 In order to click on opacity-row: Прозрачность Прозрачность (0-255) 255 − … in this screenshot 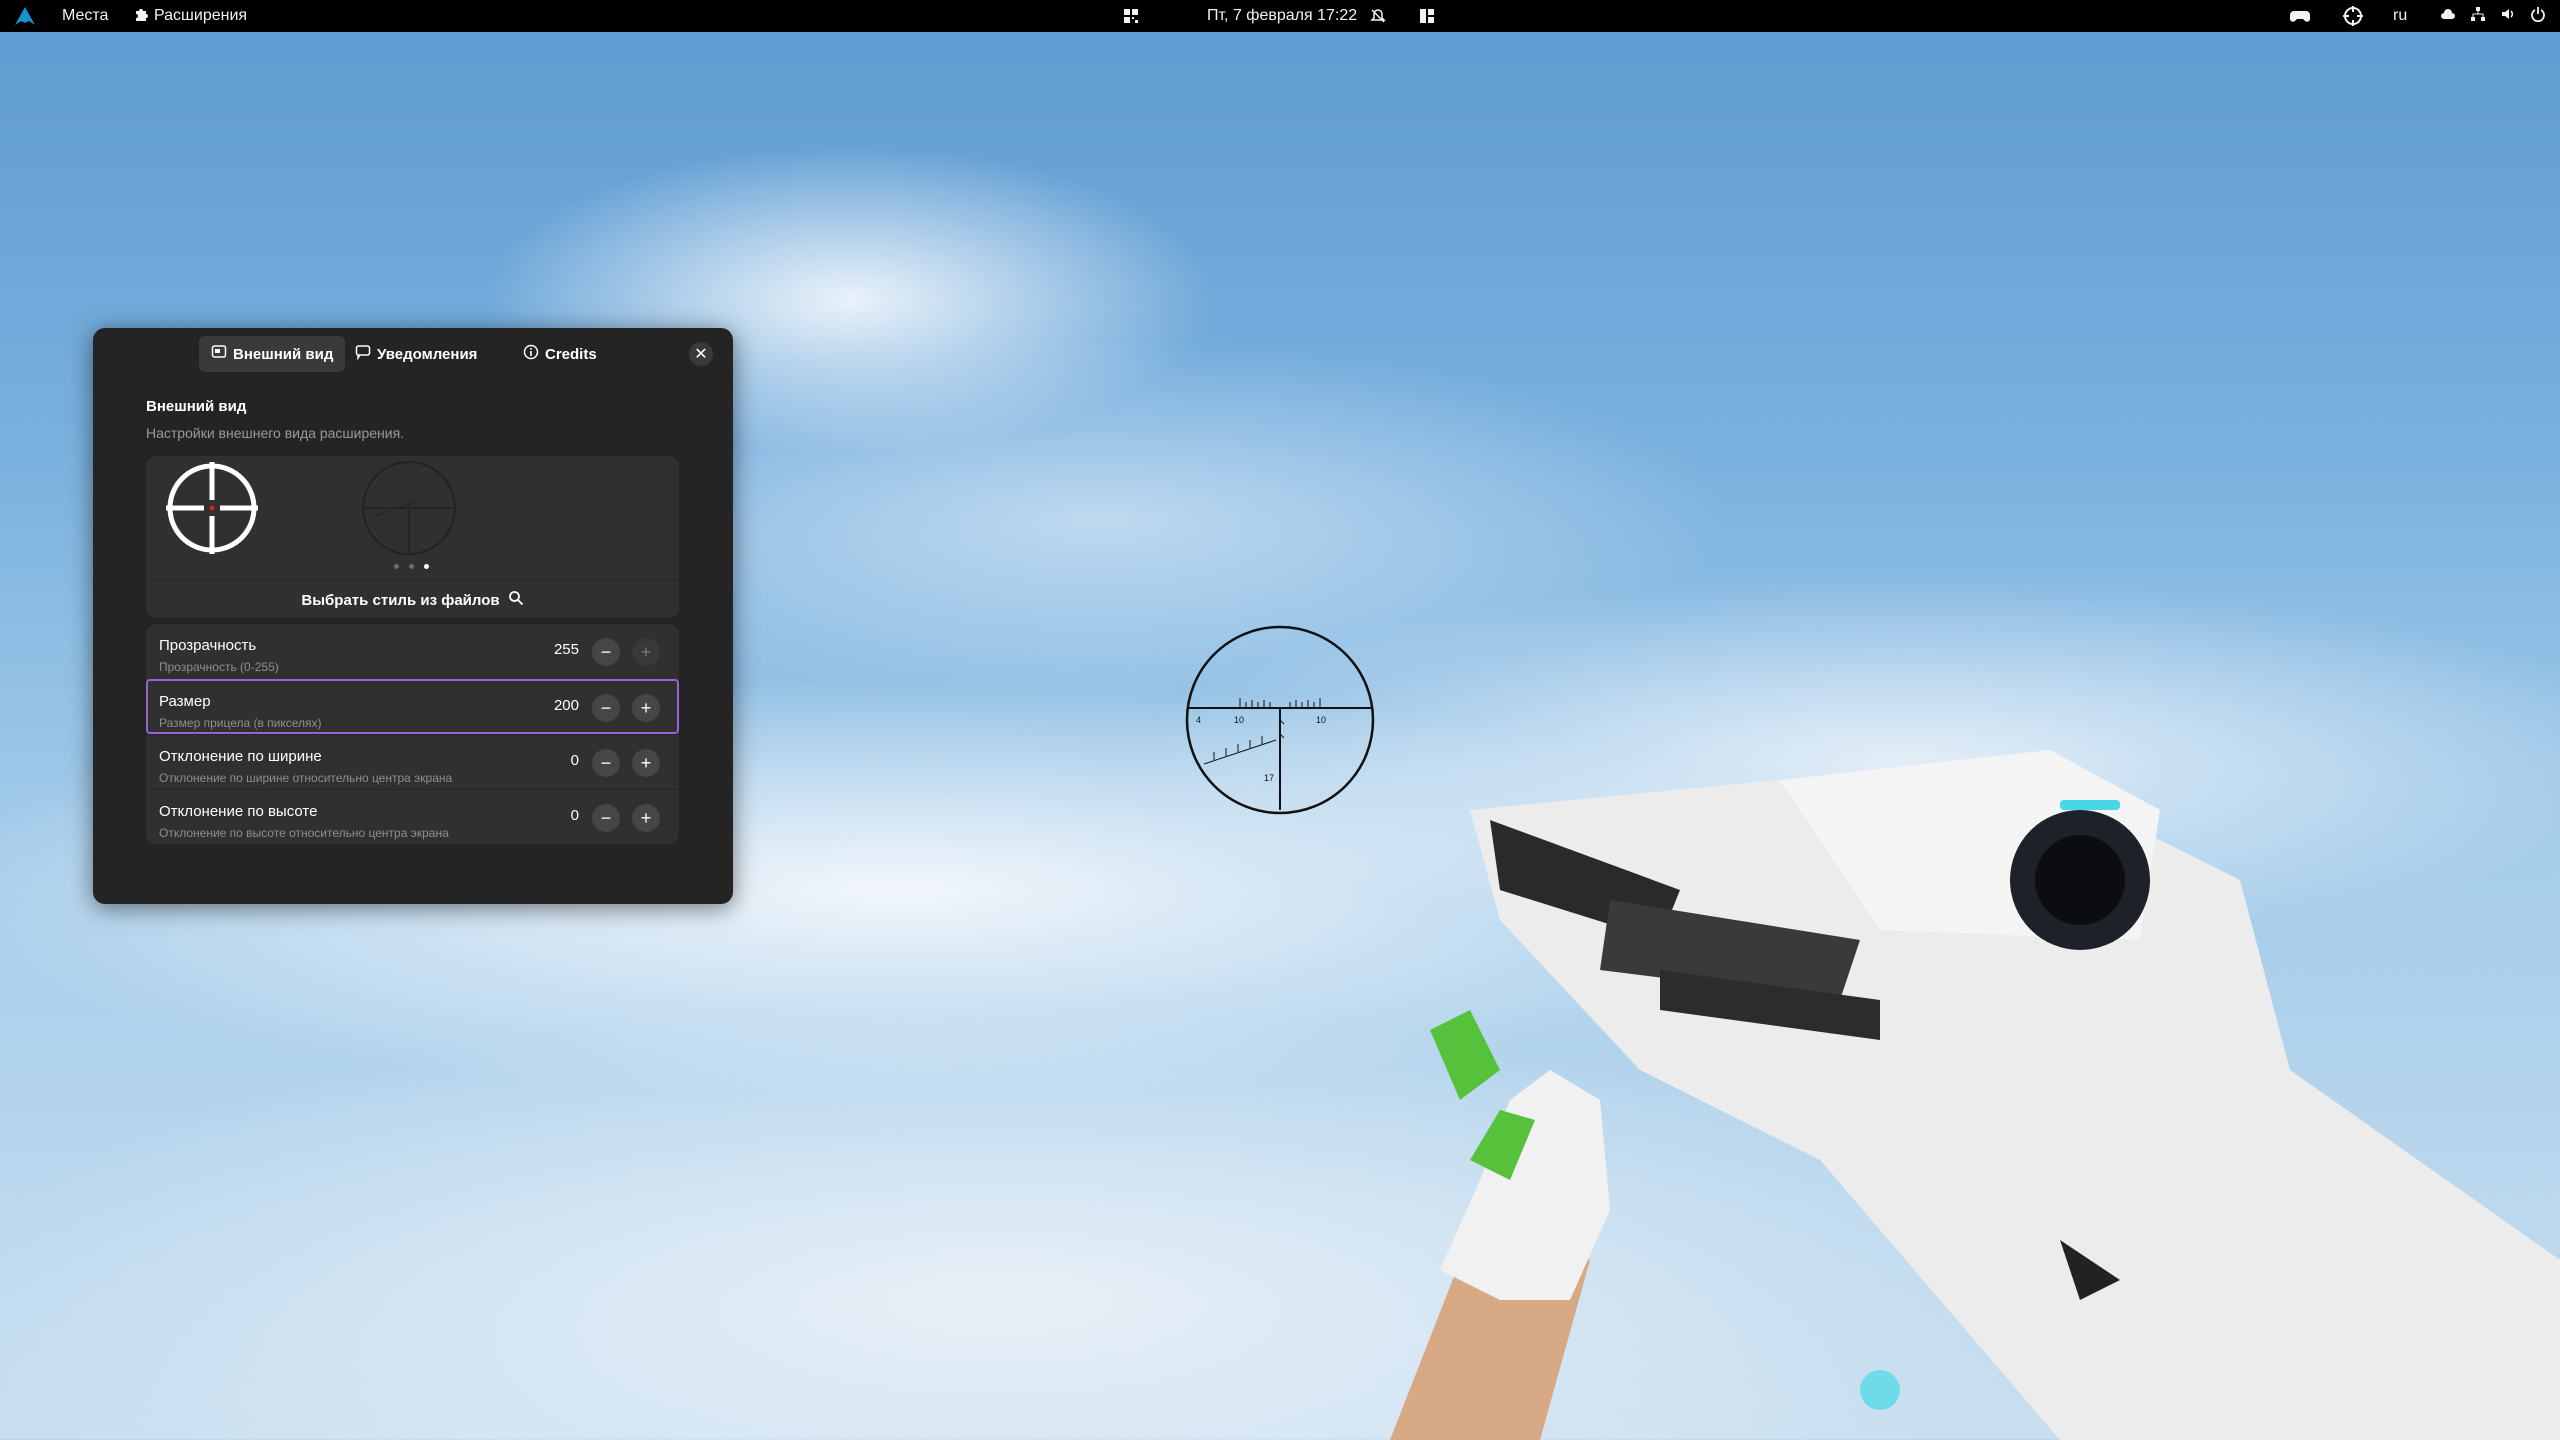, I will do `click(412, 651)`.